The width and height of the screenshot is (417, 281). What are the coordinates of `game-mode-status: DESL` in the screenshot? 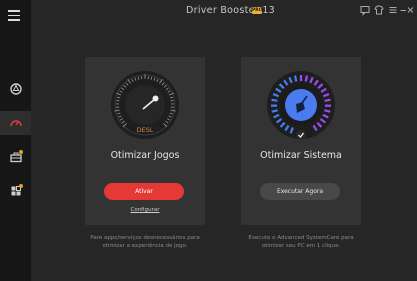 It's located at (145, 130).